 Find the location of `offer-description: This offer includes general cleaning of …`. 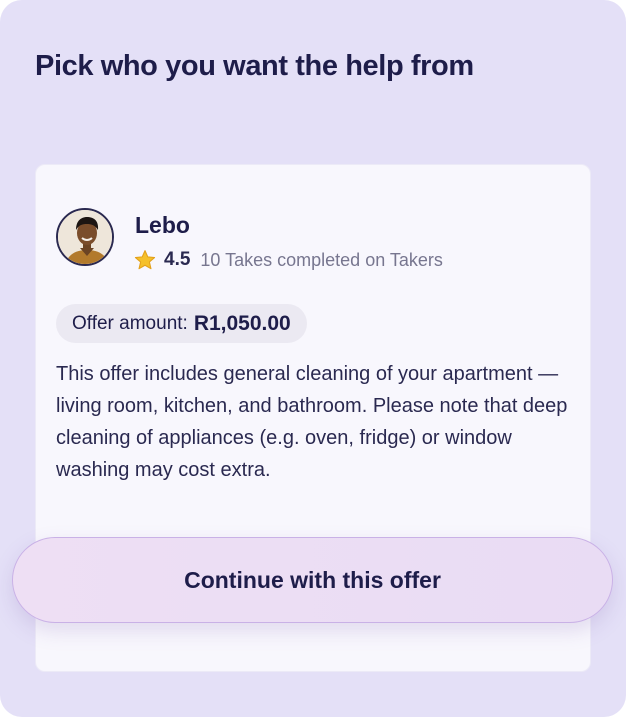

offer-description: This offer includes general cleaning of … is located at coordinates (312, 422).